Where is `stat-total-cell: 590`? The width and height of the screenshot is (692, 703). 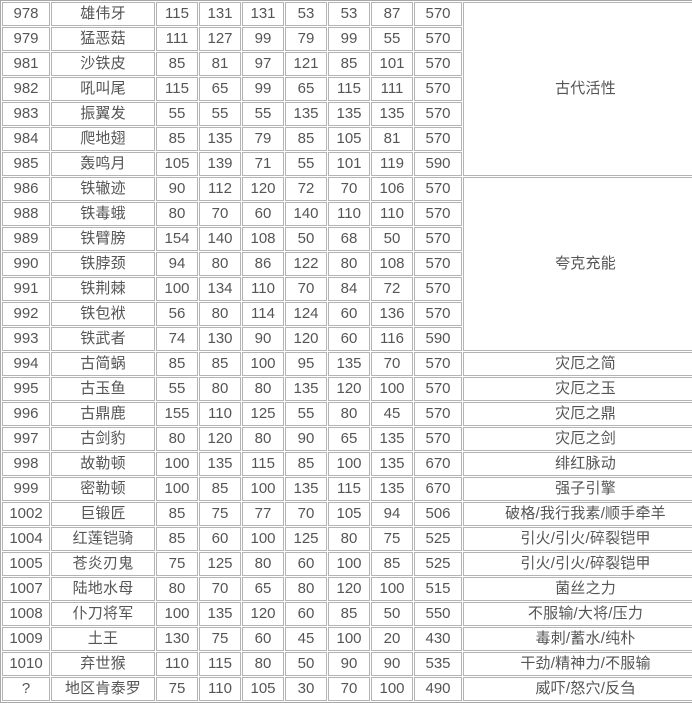 stat-total-cell: 590 is located at coordinates (438, 164).